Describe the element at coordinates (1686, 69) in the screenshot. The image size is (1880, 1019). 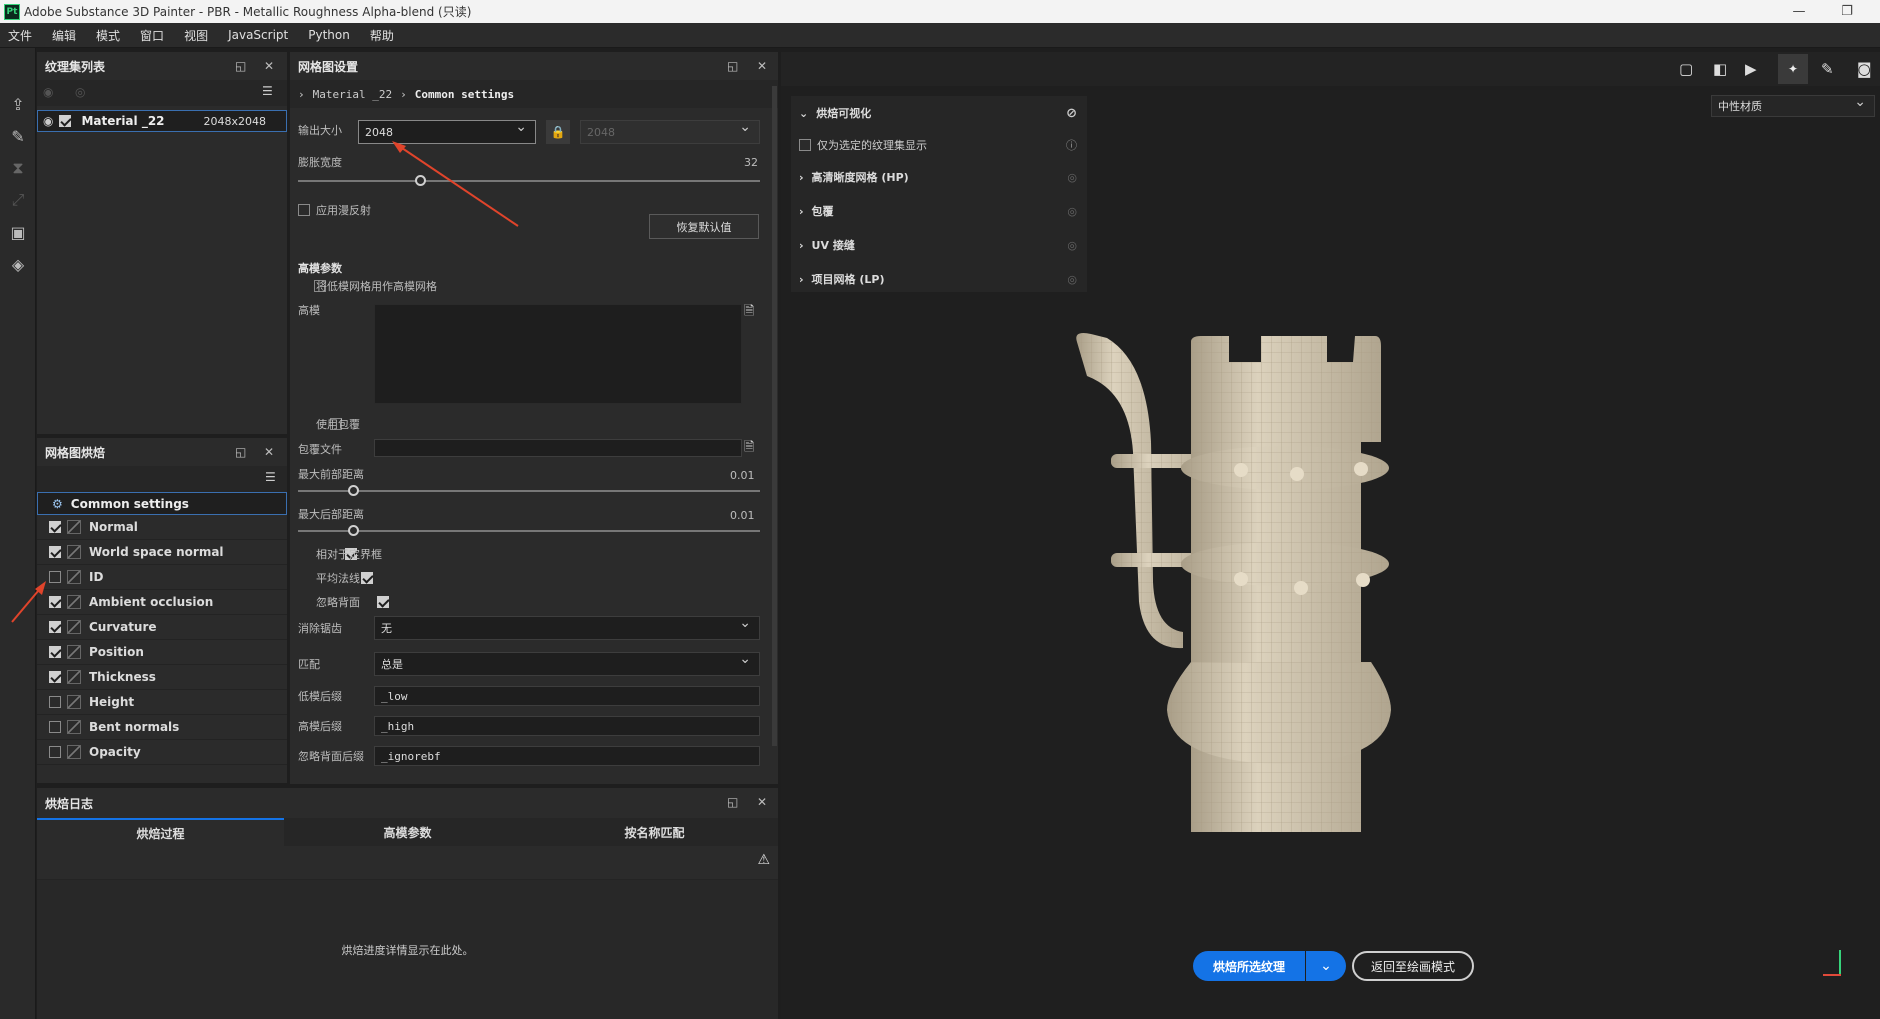
I see `frame-icon: ▢` at that location.